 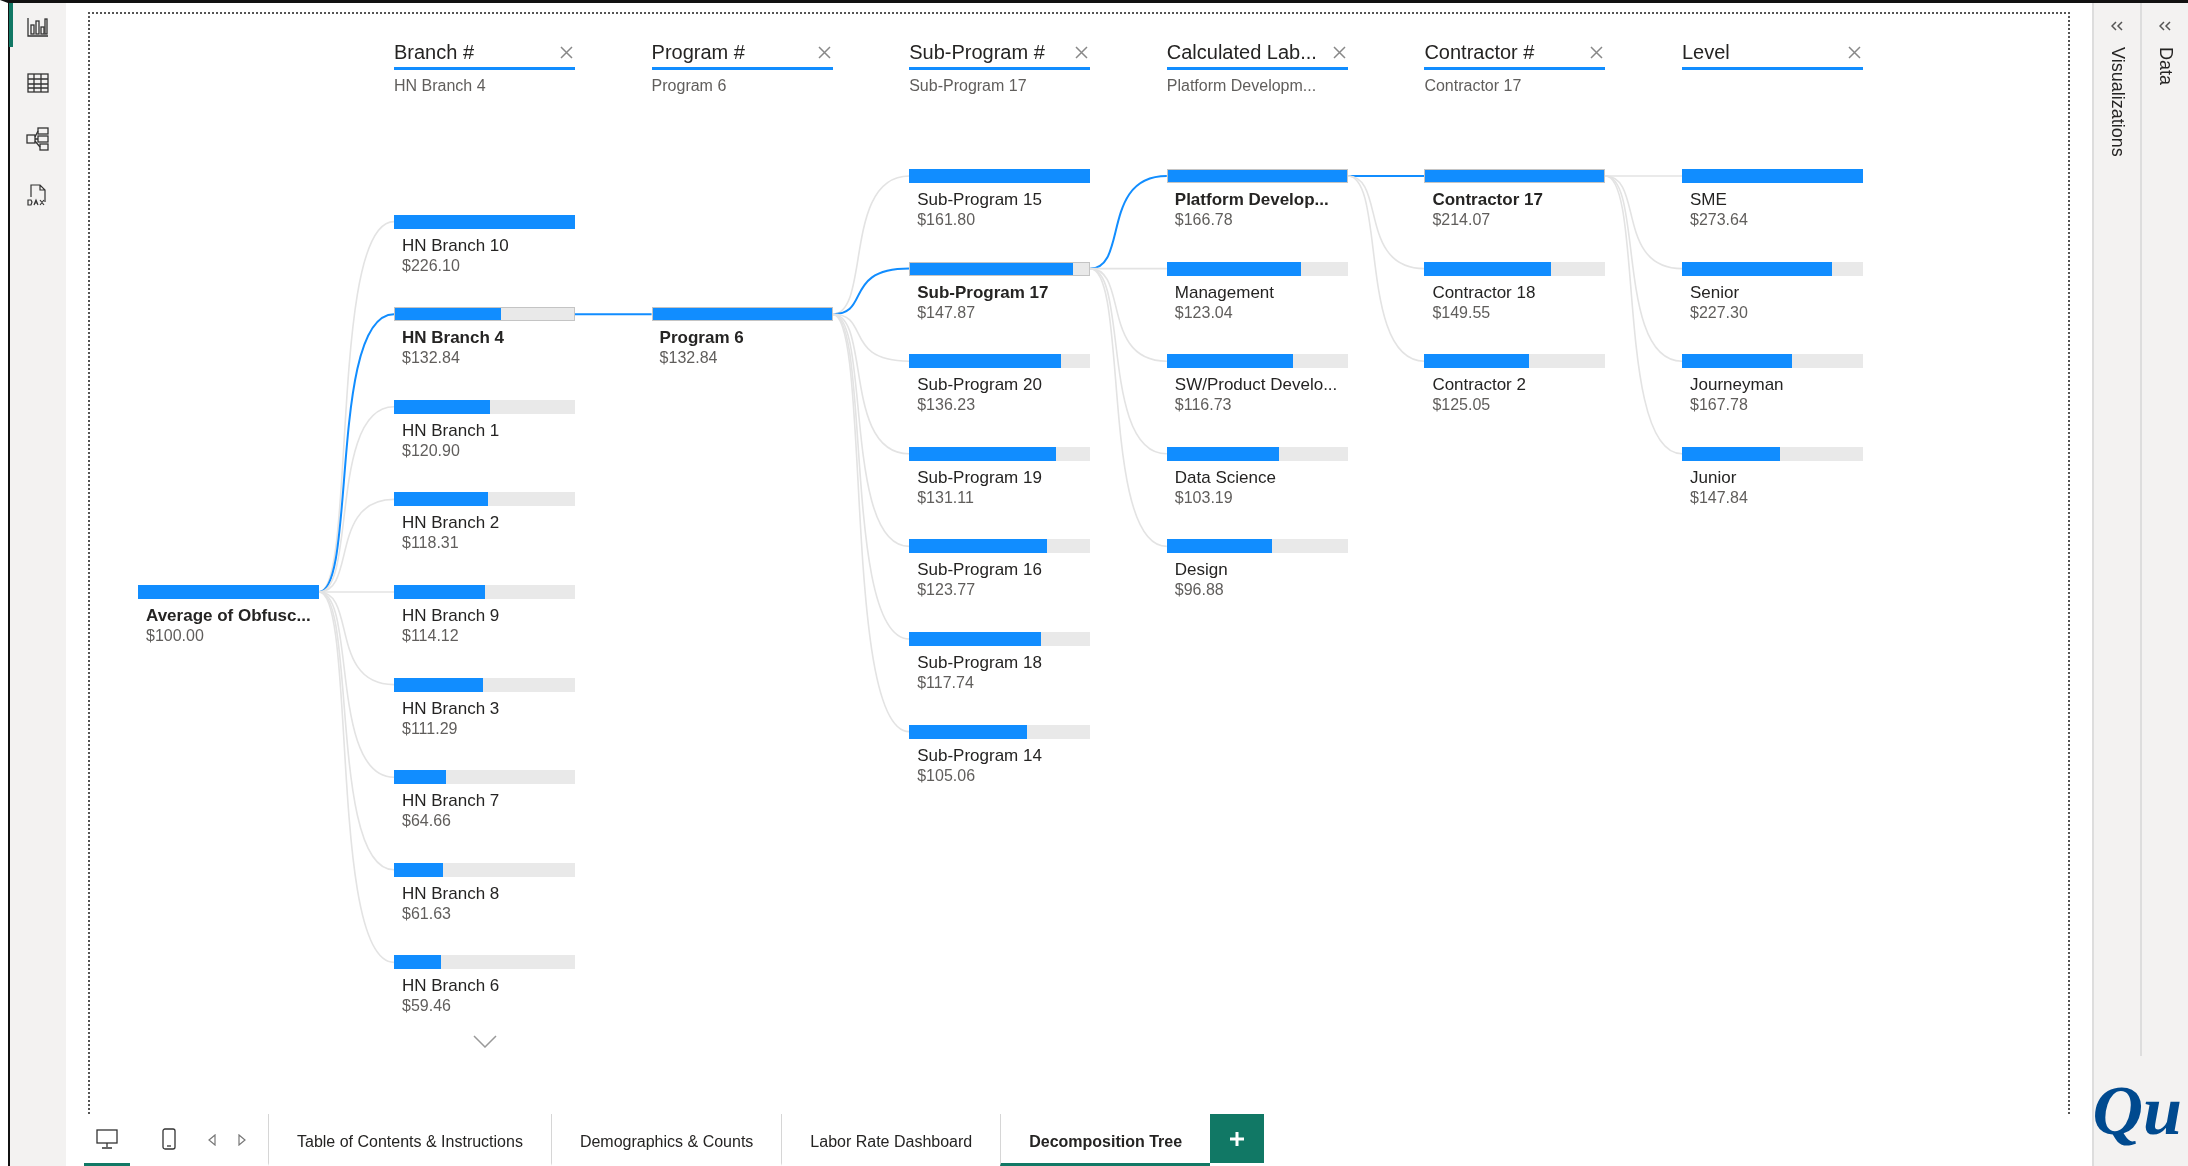 What do you see at coordinates (2117, 102) in the screenshot?
I see `pane-title: Visualizations` at bounding box center [2117, 102].